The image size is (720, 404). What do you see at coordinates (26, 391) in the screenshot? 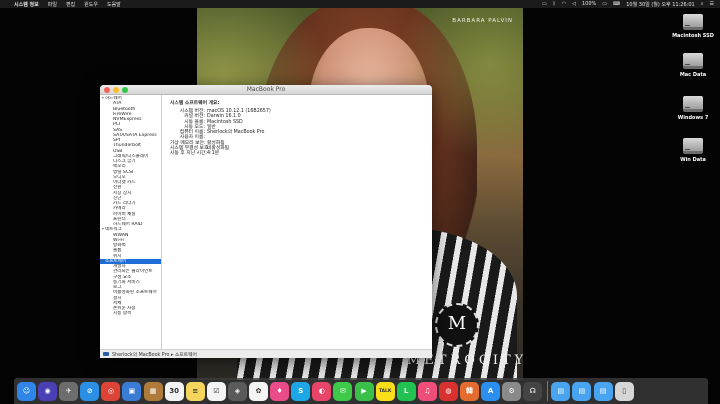
I see `finder-icon: ☺` at bounding box center [26, 391].